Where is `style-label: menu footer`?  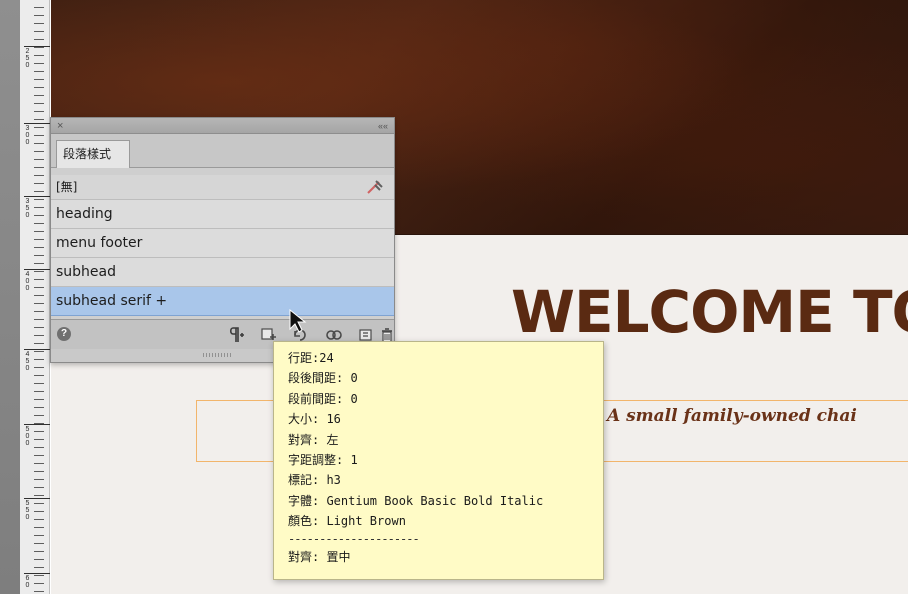
style-label: menu footer is located at coordinates (99, 243).